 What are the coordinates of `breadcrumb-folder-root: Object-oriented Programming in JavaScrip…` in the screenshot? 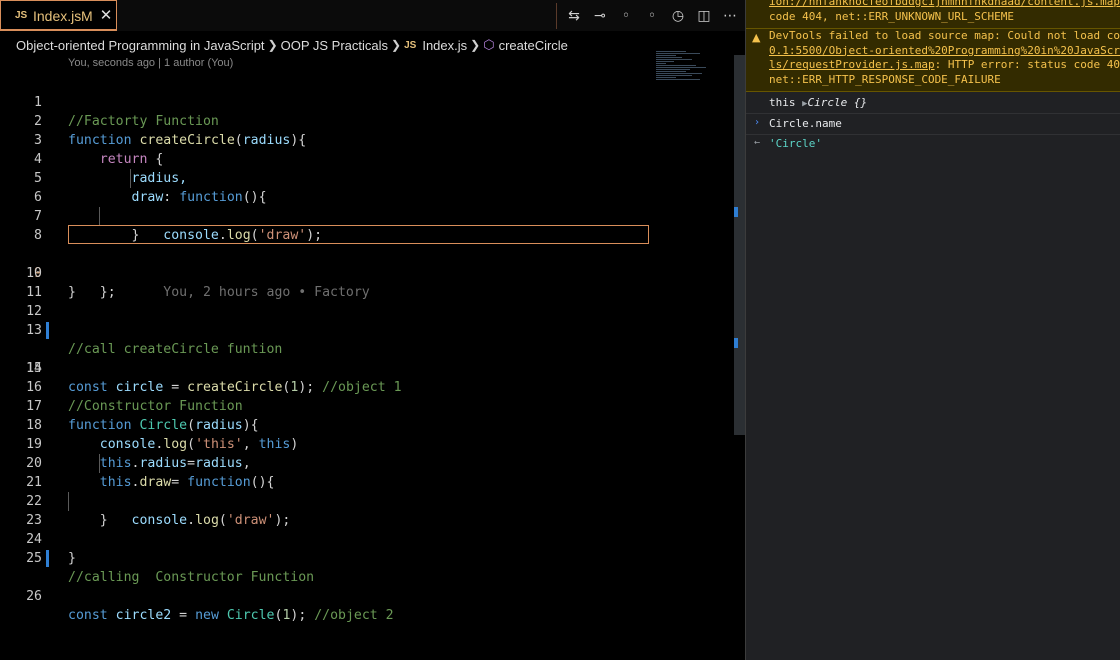 It's located at (140, 45).